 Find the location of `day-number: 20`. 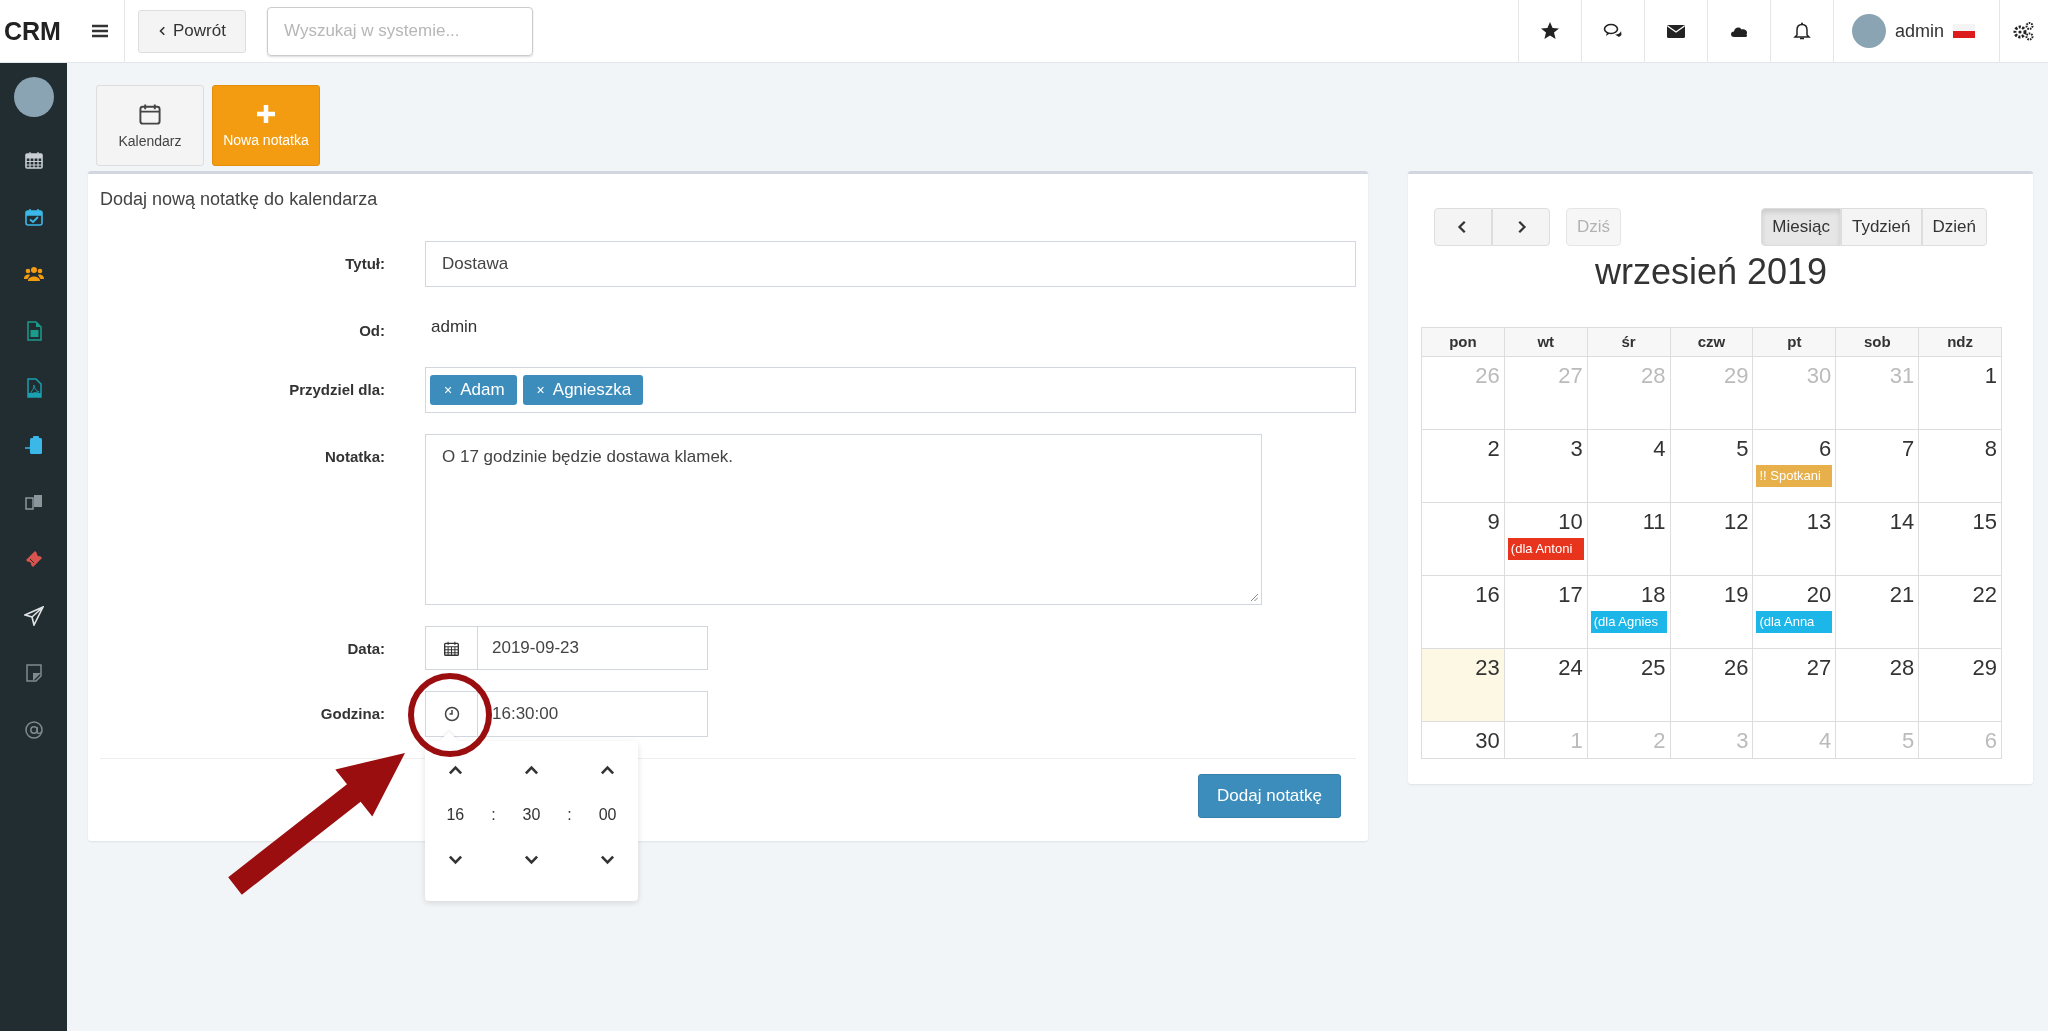

day-number: 20 is located at coordinates (1821, 592).